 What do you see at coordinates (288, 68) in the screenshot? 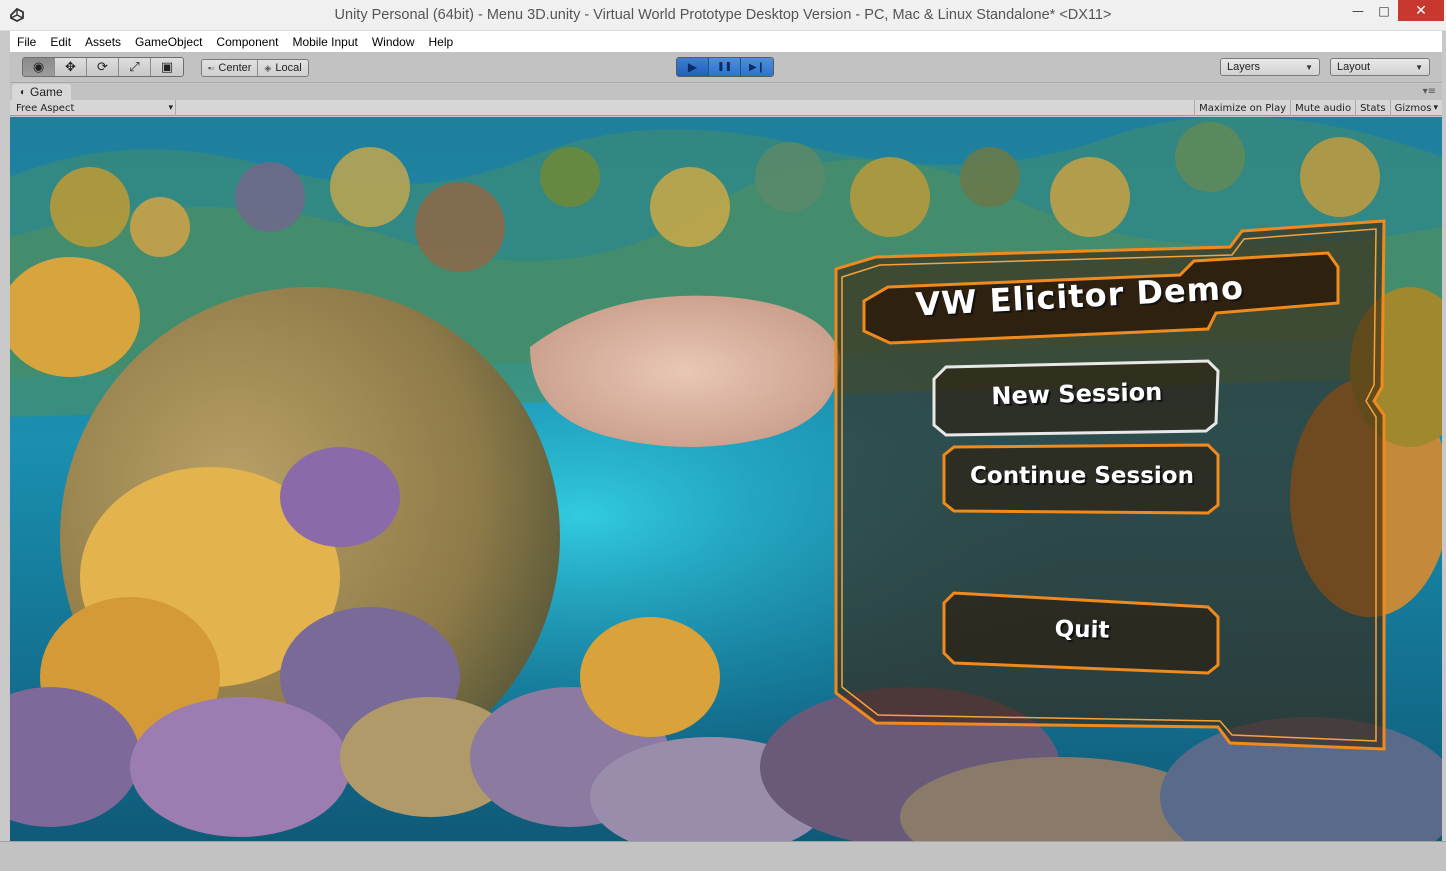
I see `pivot-local-label: Local` at bounding box center [288, 68].